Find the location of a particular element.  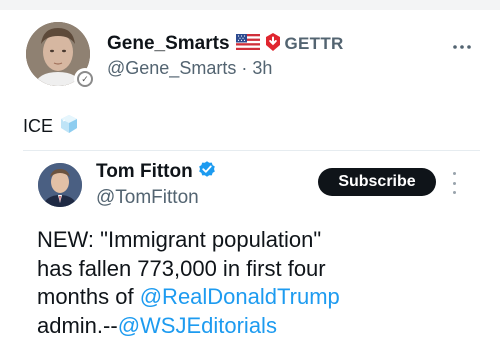

account-badge-icon: ✓ is located at coordinates (85, 79).